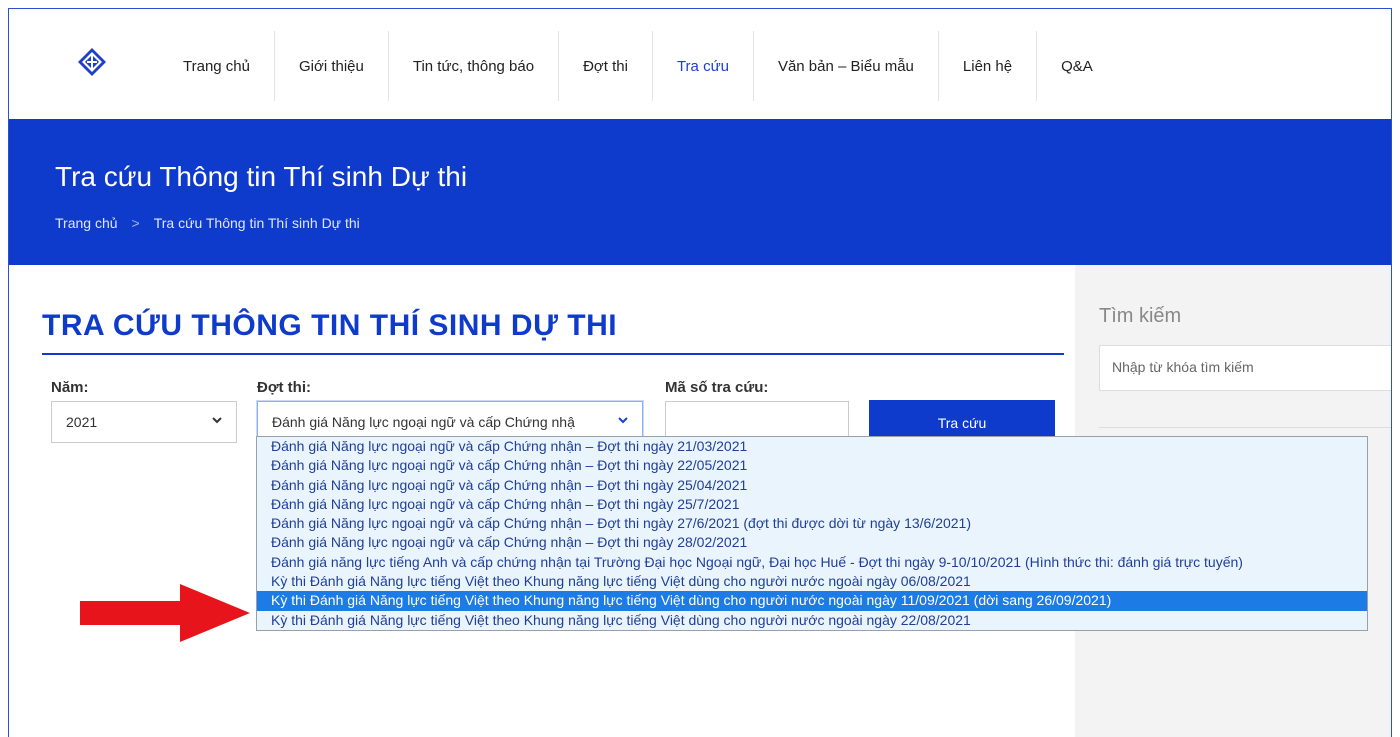 The height and width of the screenshot is (737, 1400). I want to click on sidebar-search-input: Nhập từ khóa tìm kiếm, so click(1245, 368).